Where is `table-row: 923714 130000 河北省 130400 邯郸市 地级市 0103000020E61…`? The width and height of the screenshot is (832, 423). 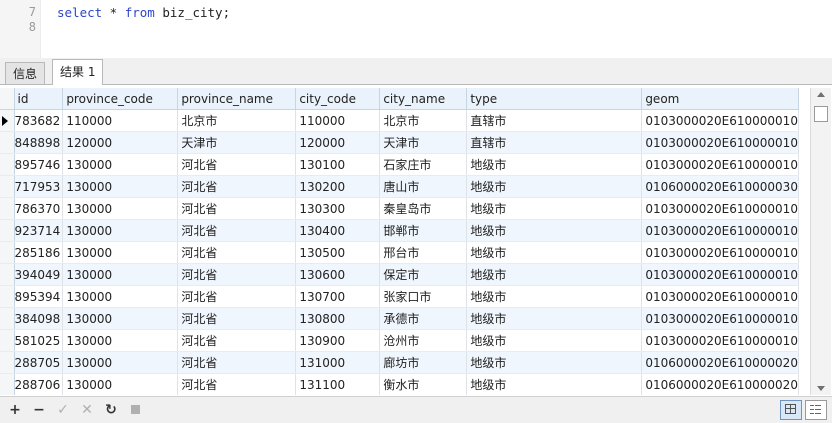 table-row: 923714 130000 河北省 130400 邯郸市 地级市 0103000020E61… is located at coordinates (399, 230).